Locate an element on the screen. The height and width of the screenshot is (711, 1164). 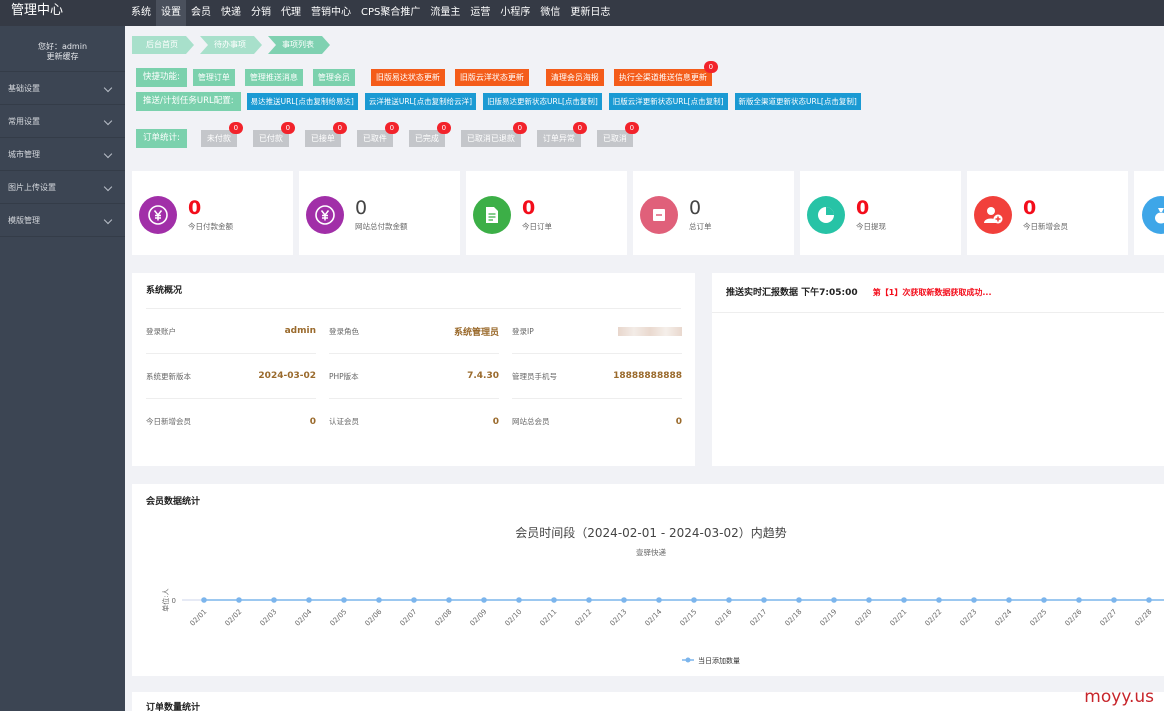
add-user-icon is located at coordinates (993, 215).